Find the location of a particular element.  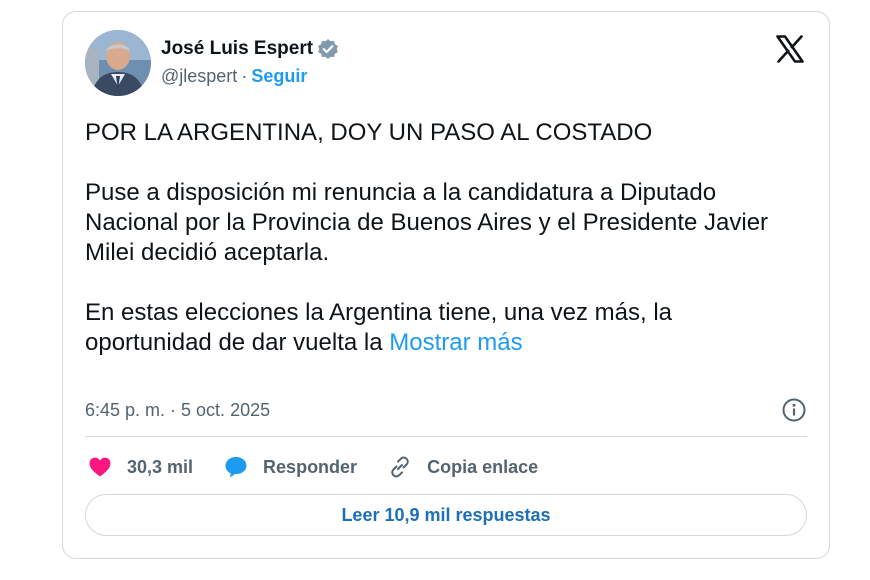

author-block: José Luis Espert @jlespert · Seguir is located at coordinates (250, 60).